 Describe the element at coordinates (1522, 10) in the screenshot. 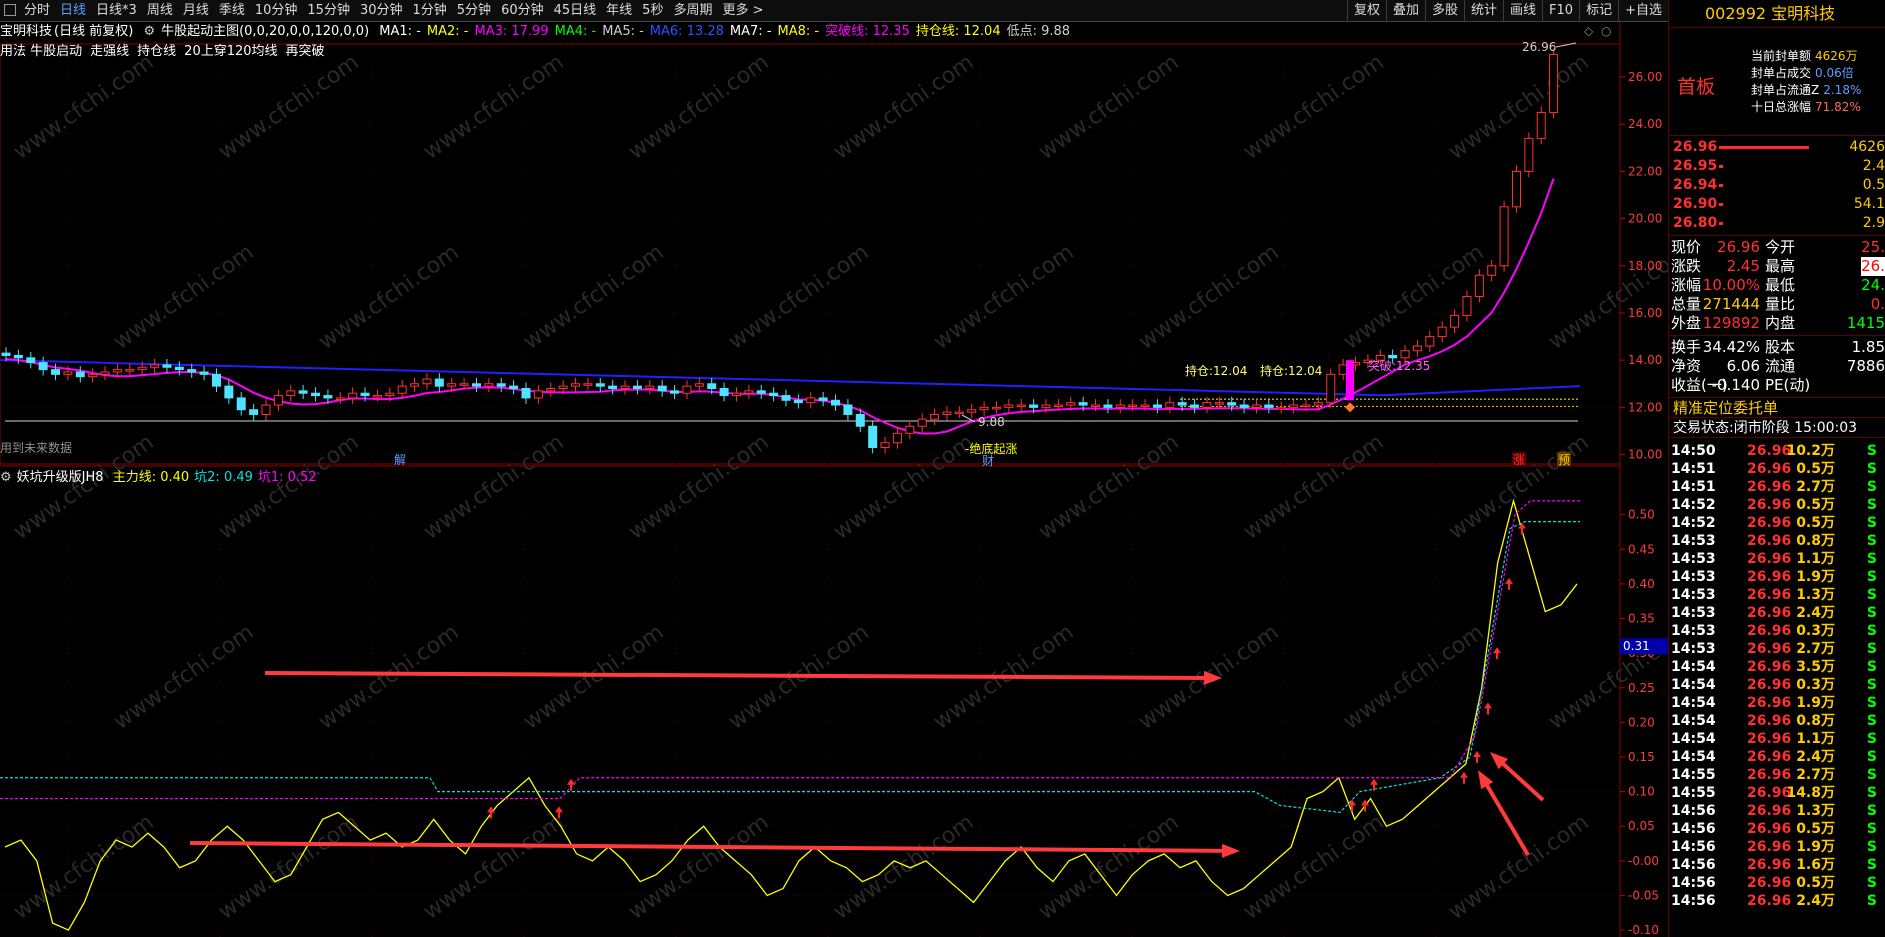

I see `toolbar-btn-4: 画线` at that location.